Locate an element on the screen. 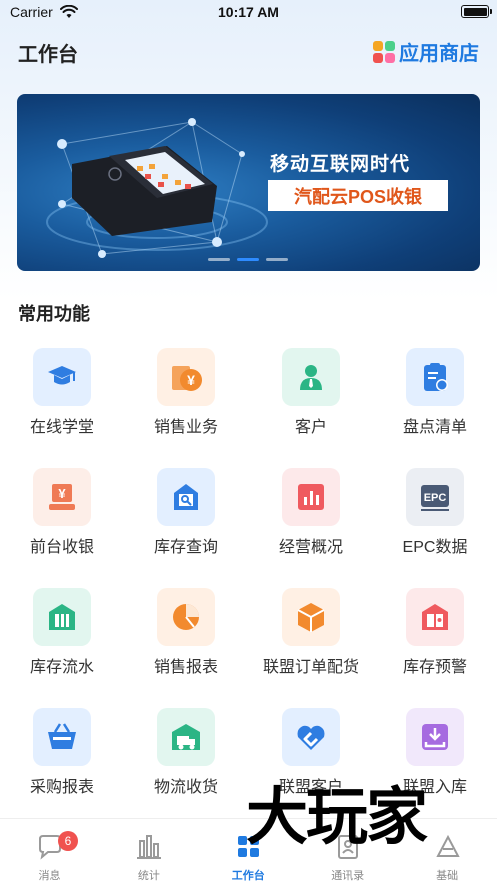  function-item: 采购报表 is located at coordinates (62, 755).